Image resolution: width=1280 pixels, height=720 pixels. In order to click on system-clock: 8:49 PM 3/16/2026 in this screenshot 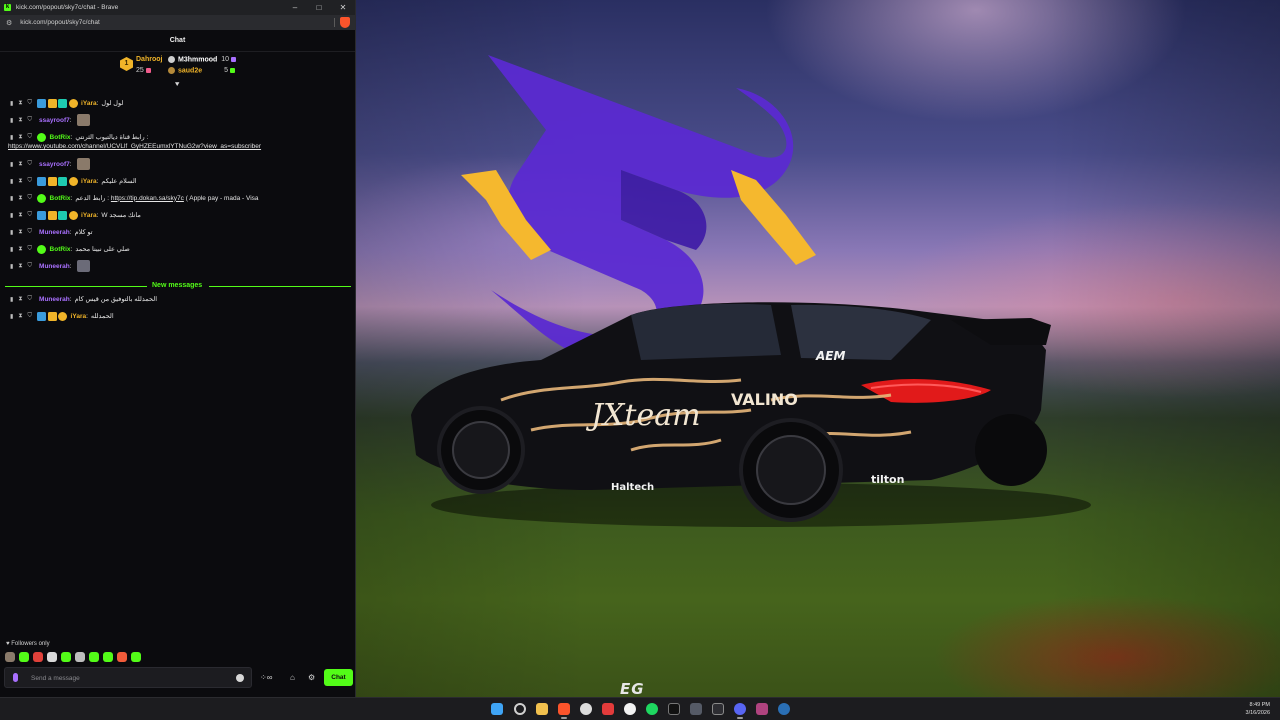, I will do `click(1258, 709)`.